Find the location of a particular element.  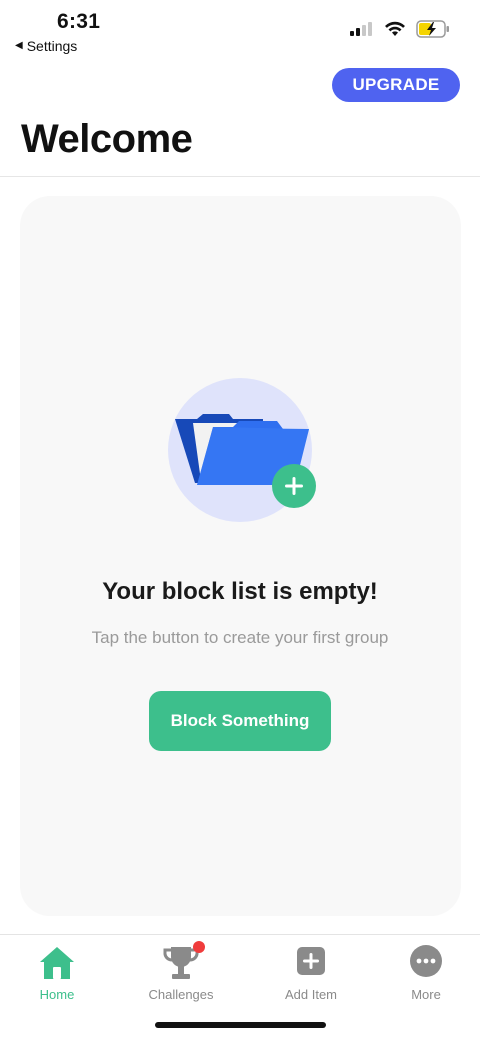

tab-label-add-item: Add Item is located at coordinates (311, 994).